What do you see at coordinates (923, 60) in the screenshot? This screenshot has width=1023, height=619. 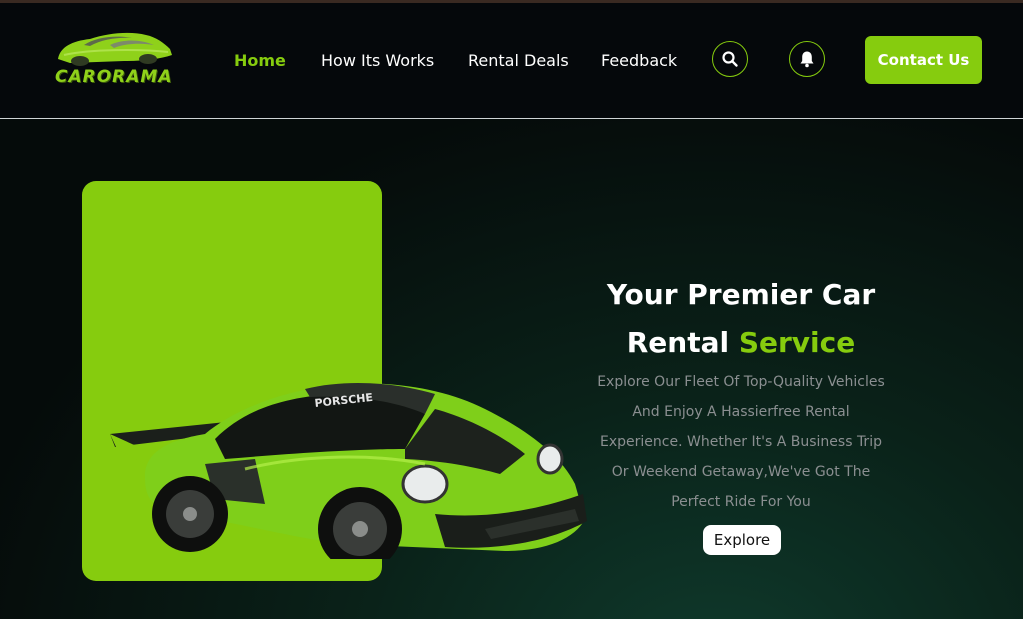 I see `contact-us-button: Contact Us` at bounding box center [923, 60].